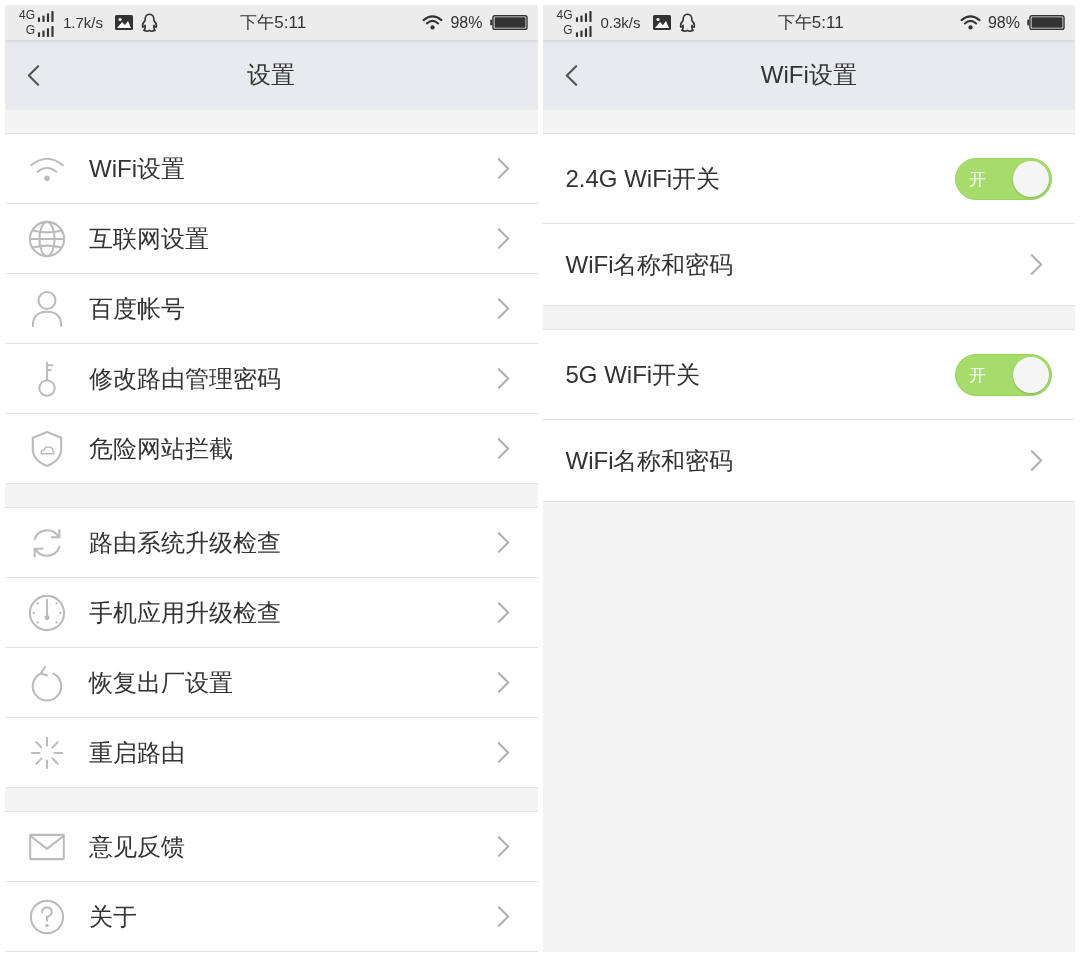 The height and width of the screenshot is (956, 1080). What do you see at coordinates (47, 846) in the screenshot?
I see `mail-icon` at bounding box center [47, 846].